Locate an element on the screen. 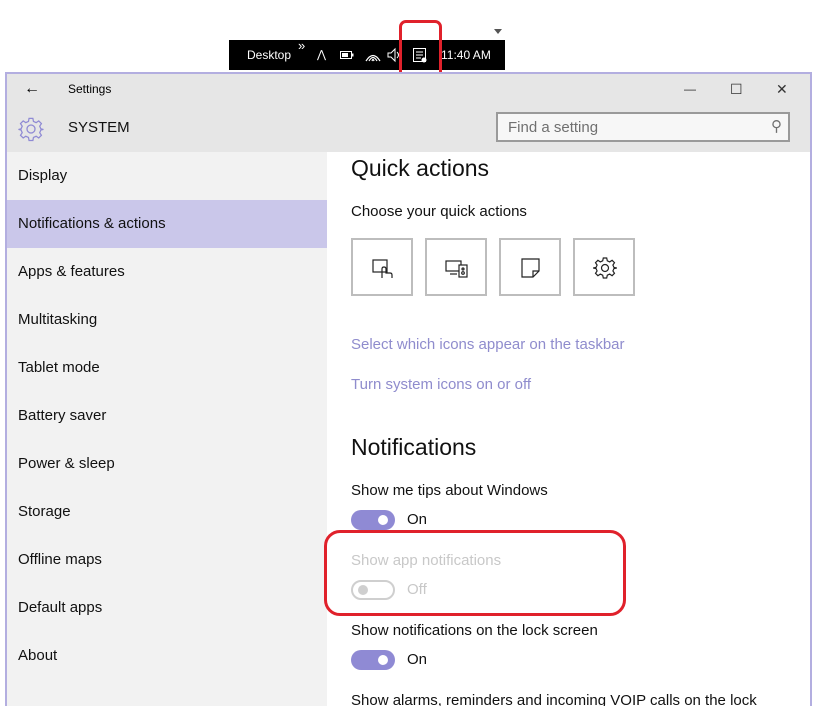  taskbar-dropdown-arrow is located at coordinates (498, 31).